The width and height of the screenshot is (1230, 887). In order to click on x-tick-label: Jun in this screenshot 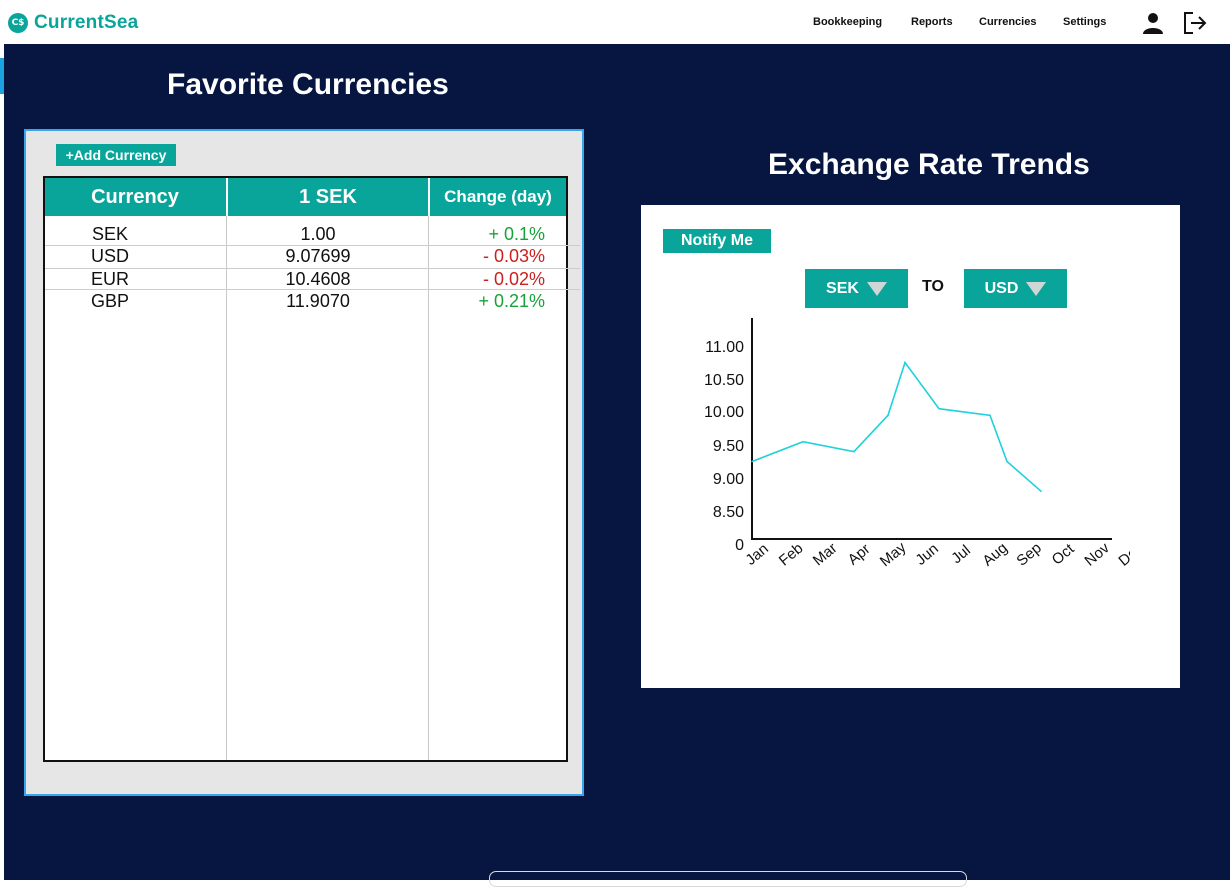, I will do `click(926, 554)`.